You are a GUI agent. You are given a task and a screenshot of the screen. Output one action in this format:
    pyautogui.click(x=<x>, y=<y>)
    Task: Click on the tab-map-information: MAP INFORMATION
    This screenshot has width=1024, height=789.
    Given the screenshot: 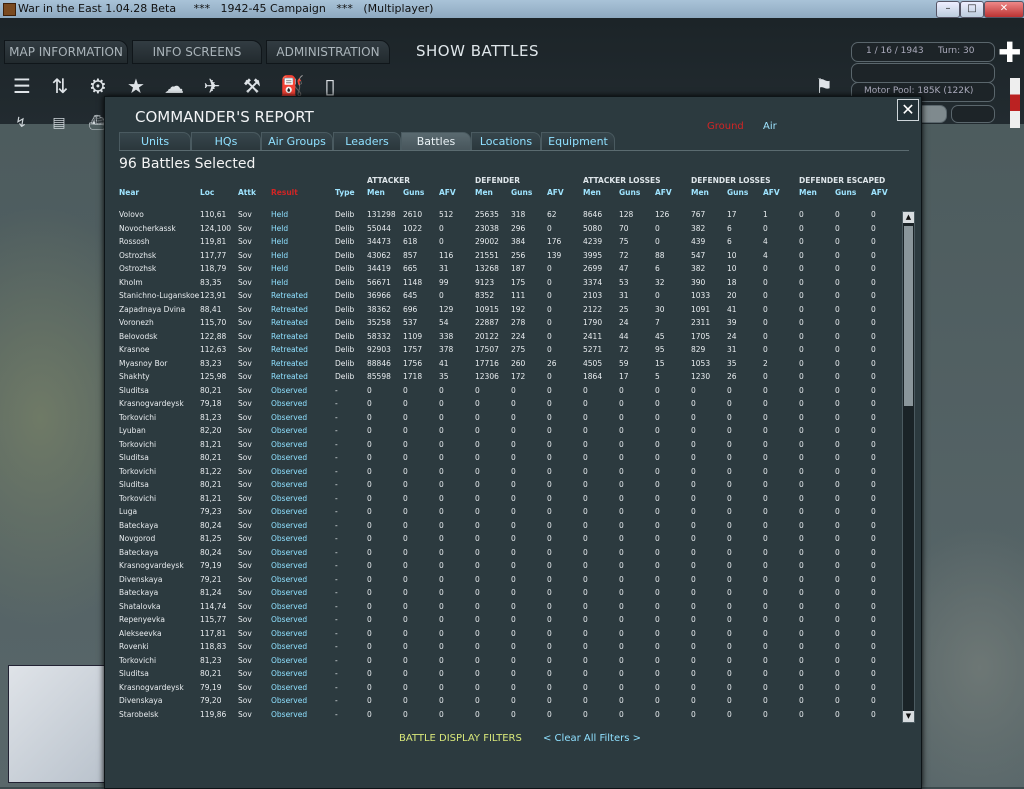 What is the action you would take?
    pyautogui.click(x=66, y=52)
    